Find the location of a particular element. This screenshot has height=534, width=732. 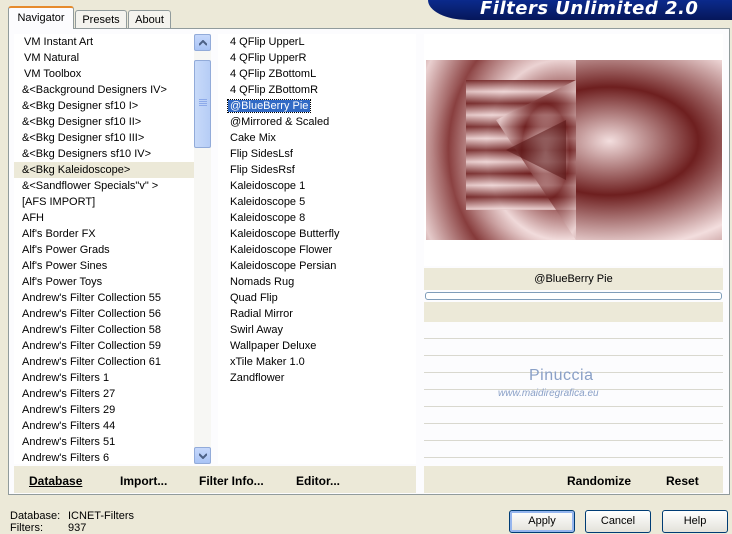

list-item-label: Quad Flip is located at coordinates (254, 298).